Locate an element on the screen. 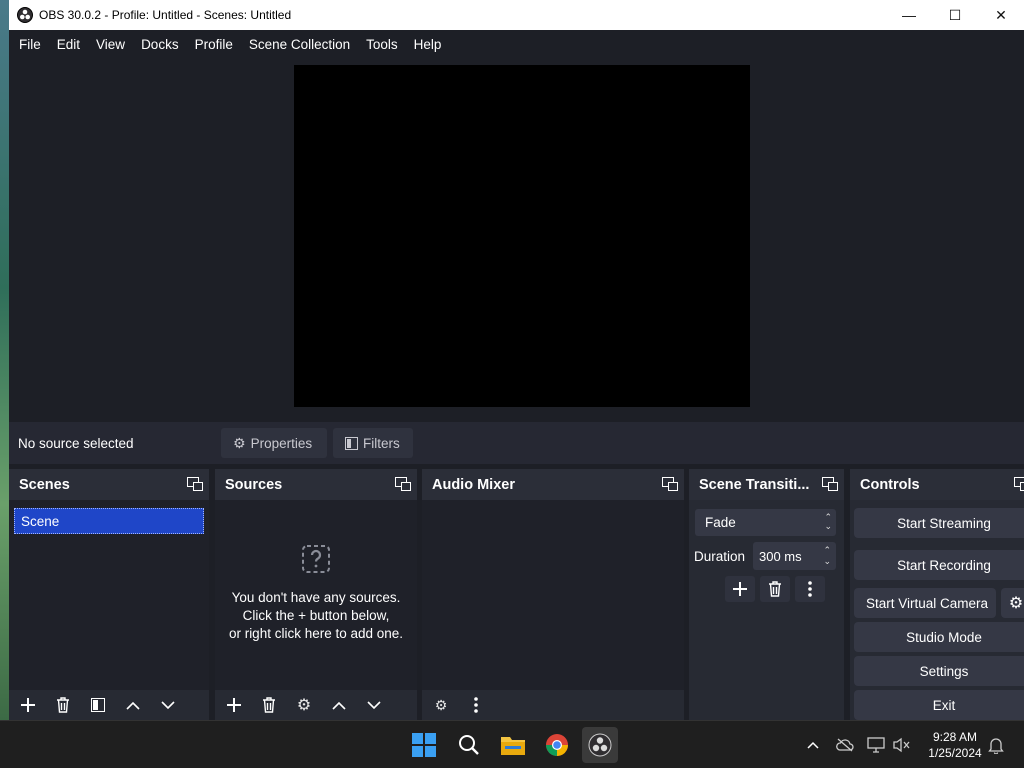  question-icon is located at coordinates (316, 559).